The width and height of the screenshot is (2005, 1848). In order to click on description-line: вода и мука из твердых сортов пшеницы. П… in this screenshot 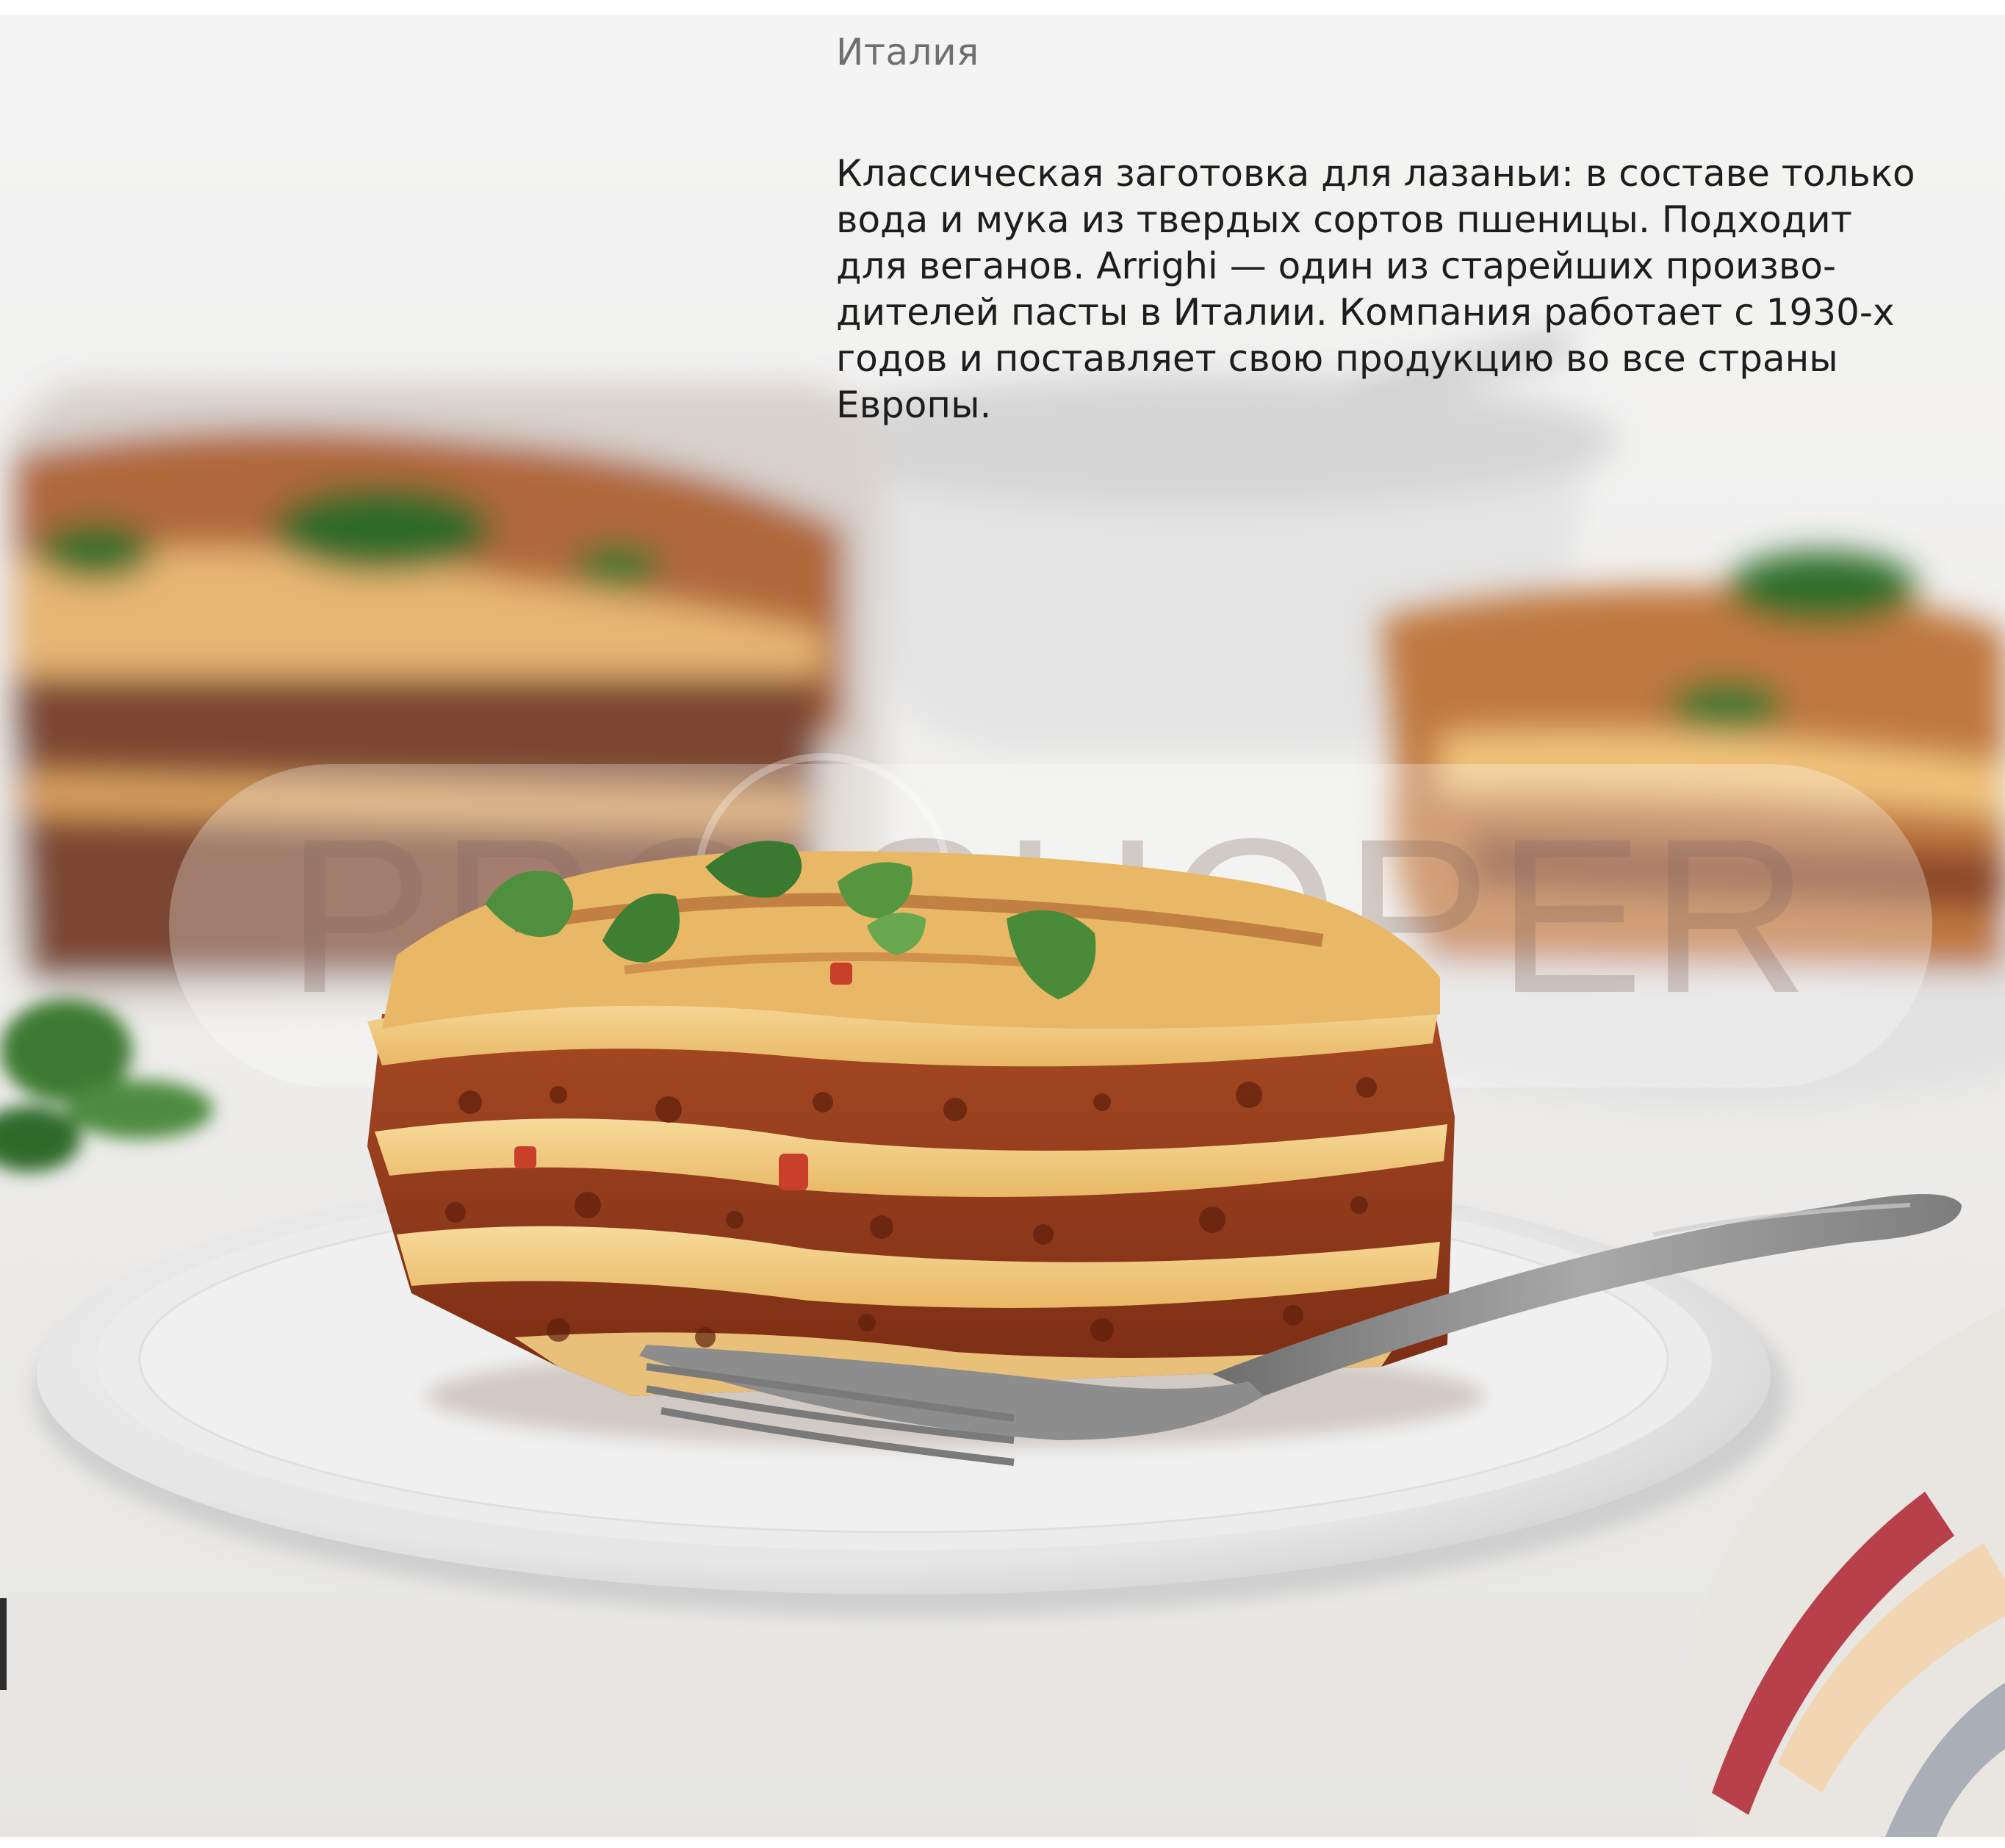, I will do `click(1344, 219)`.